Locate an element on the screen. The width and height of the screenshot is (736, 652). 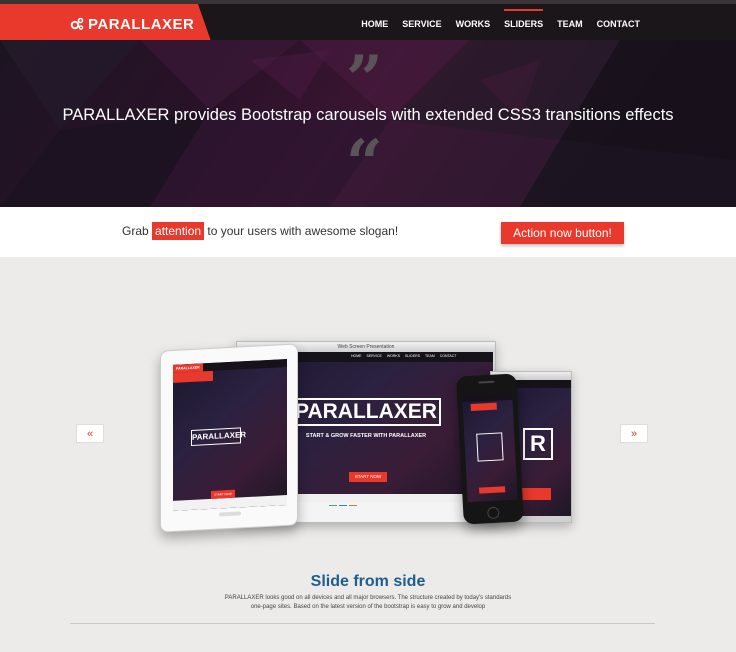
brand-logo: PARALLAXER is located at coordinates (106, 24).